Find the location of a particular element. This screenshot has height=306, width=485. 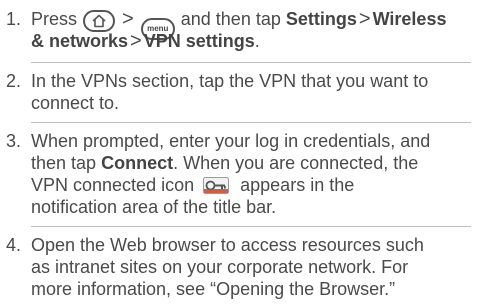

press-text: Press is located at coordinates (54, 19).